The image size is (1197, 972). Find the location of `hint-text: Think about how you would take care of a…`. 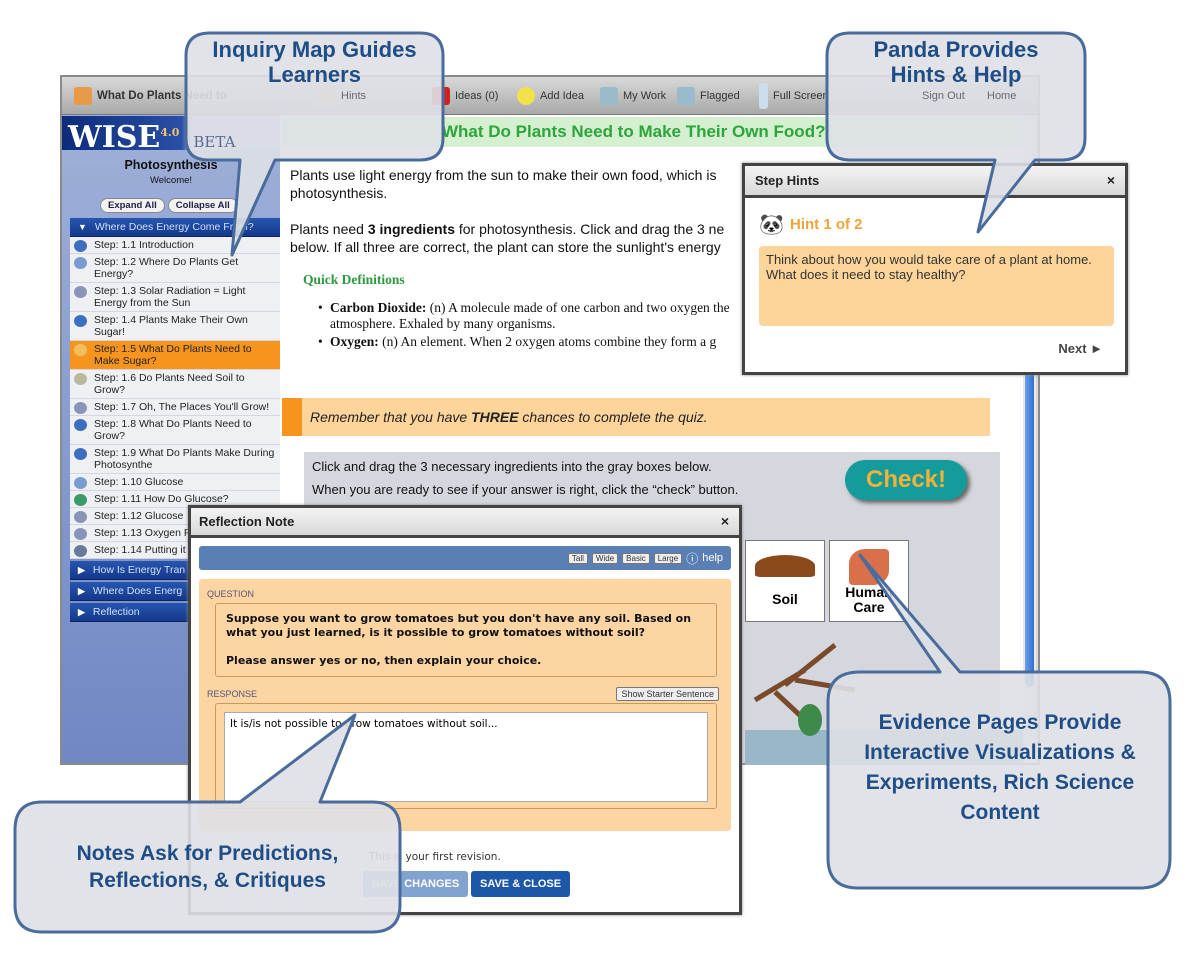

hint-text: Think about how you would take care of a… is located at coordinates (936, 286).